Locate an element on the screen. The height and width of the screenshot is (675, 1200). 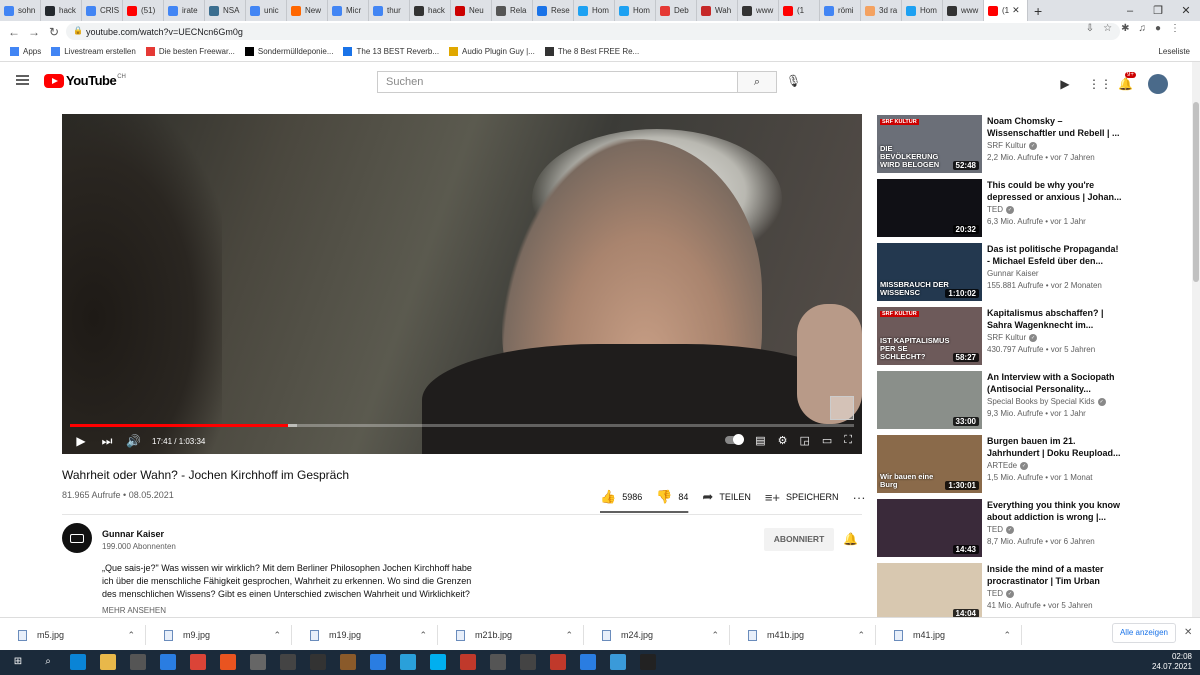
video-thumbnail: 14:04 is located at coordinates (929, 592).